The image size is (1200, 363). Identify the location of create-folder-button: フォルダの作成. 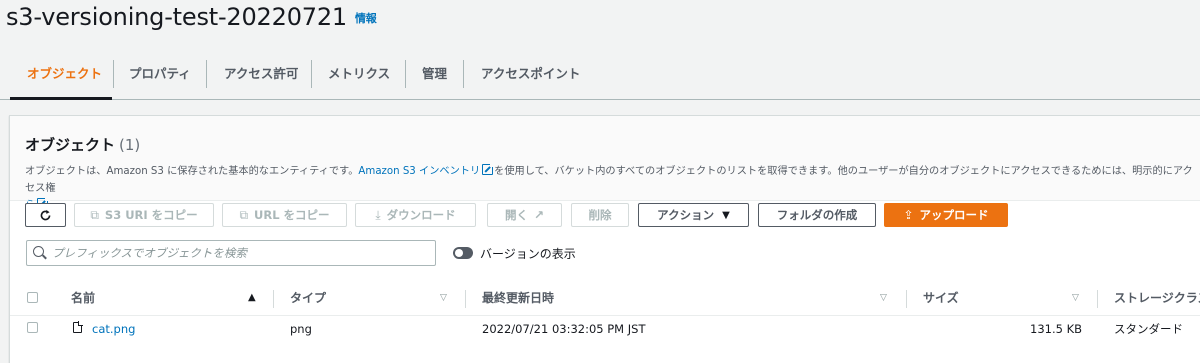
(817, 215).